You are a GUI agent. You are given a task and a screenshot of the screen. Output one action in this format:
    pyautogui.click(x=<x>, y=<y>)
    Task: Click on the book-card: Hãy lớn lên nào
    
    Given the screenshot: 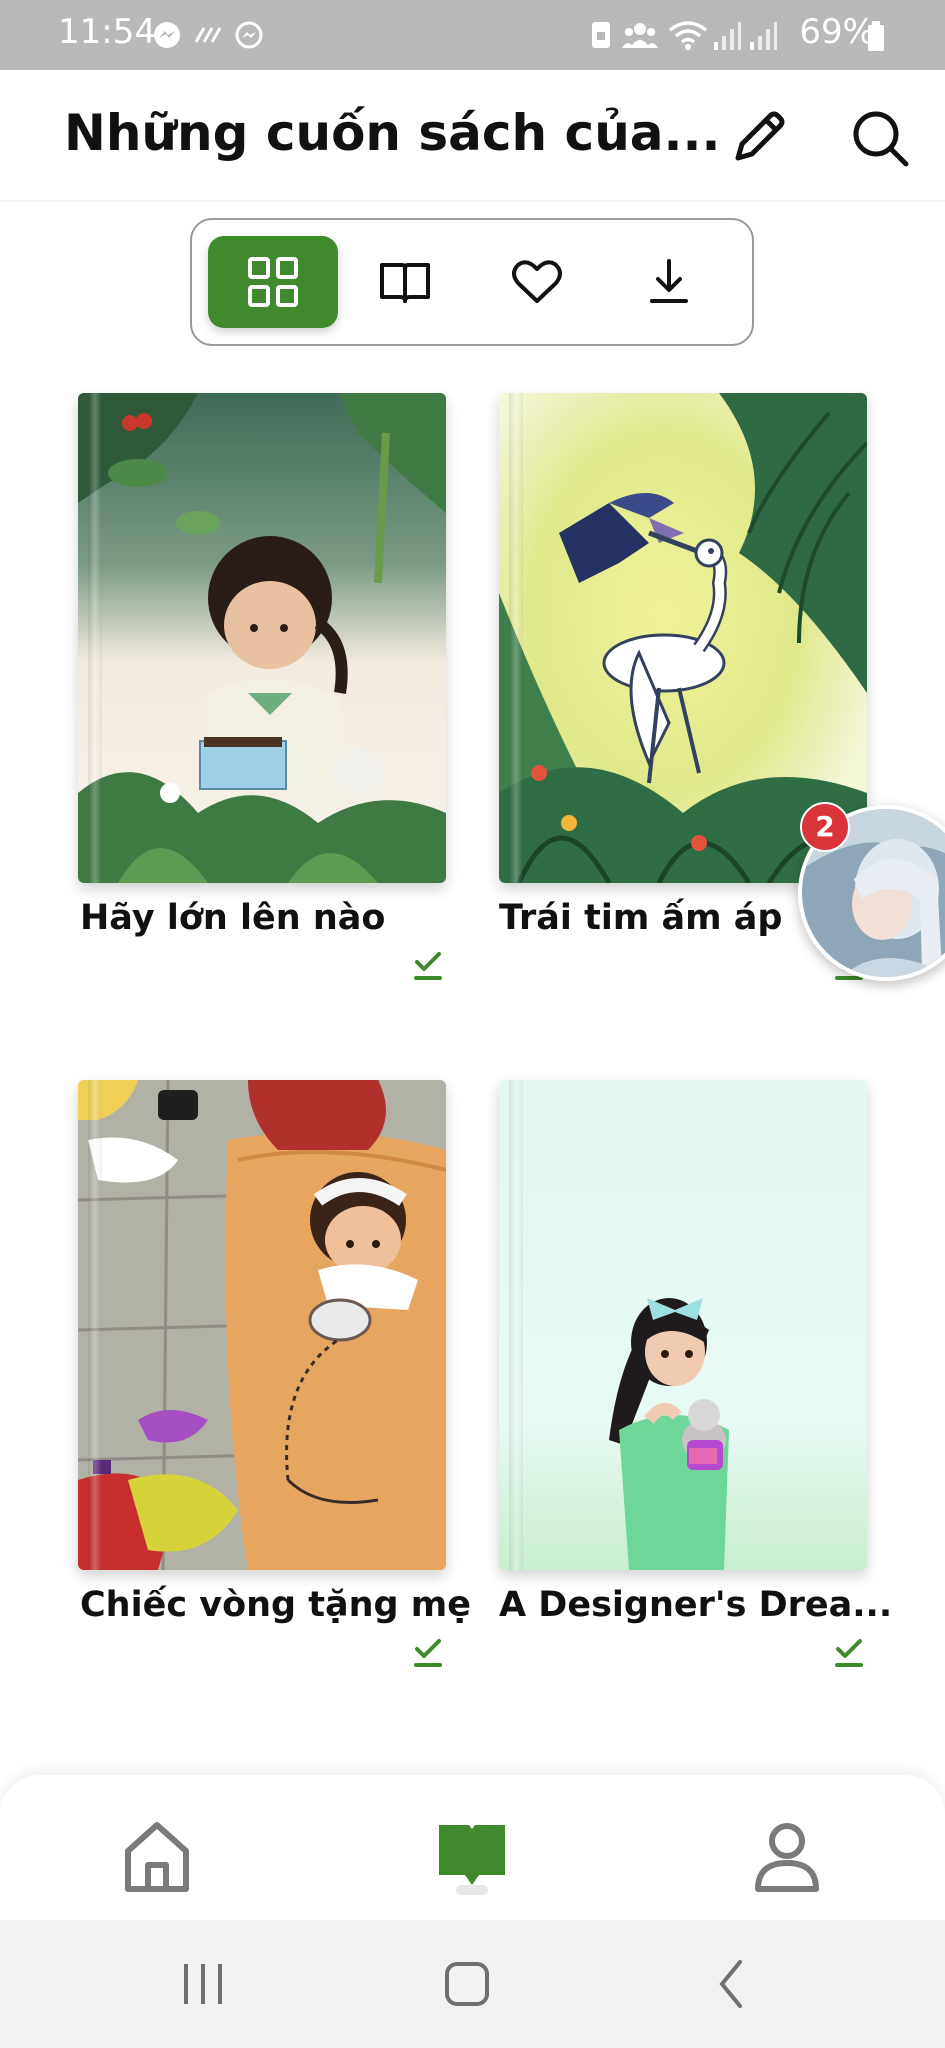 What is the action you would take?
    pyautogui.click(x=273, y=693)
    